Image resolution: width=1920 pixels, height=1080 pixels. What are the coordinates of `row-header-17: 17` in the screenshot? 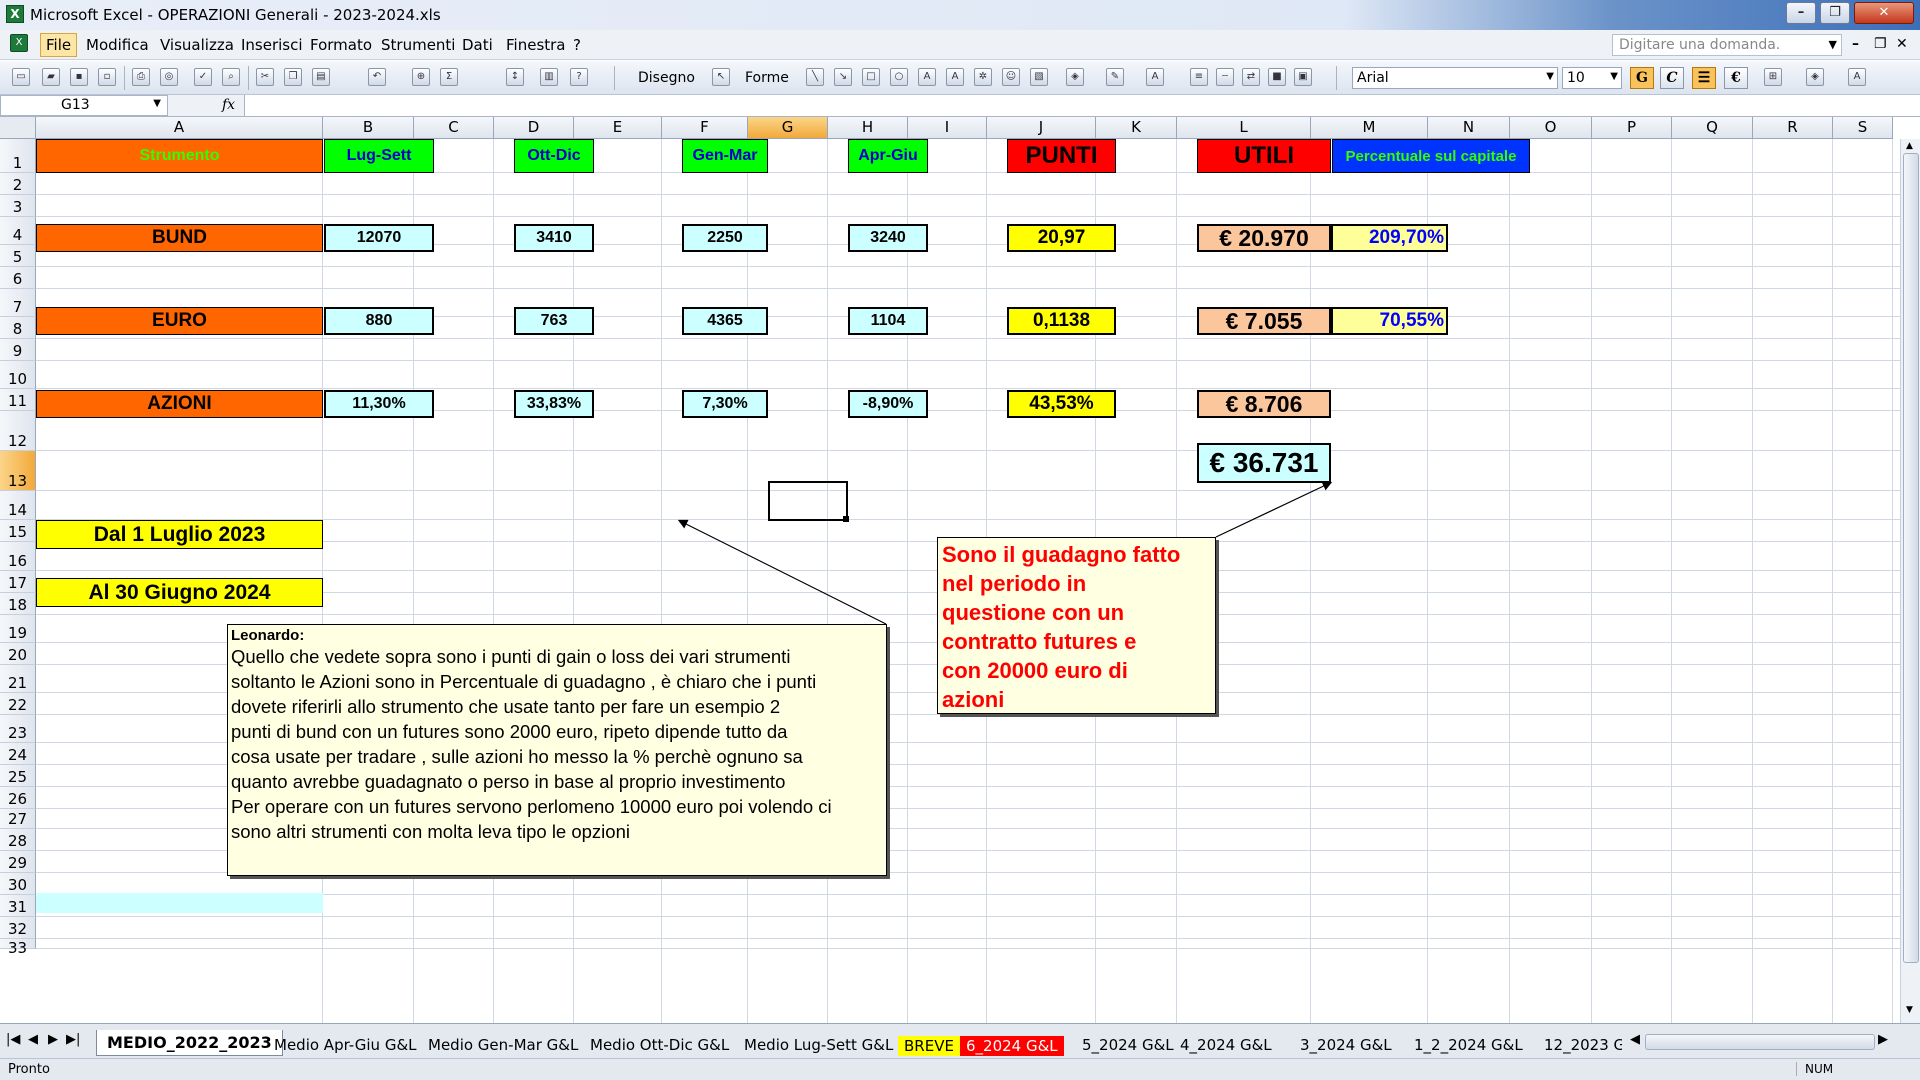 It's located at (18, 582).